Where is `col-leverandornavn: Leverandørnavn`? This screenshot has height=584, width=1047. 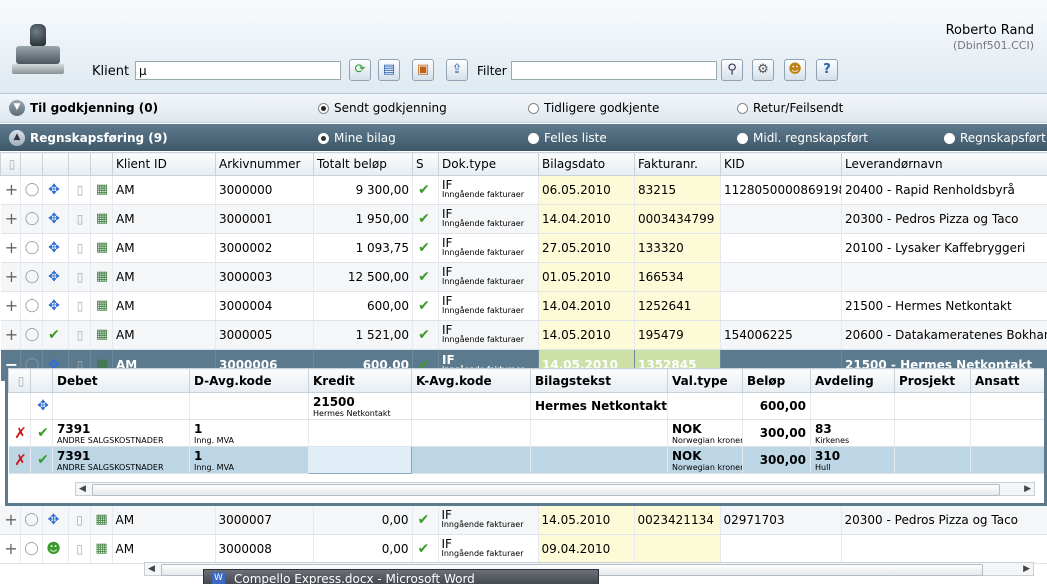 col-leverandornavn: Leverandørnavn is located at coordinates (944, 164).